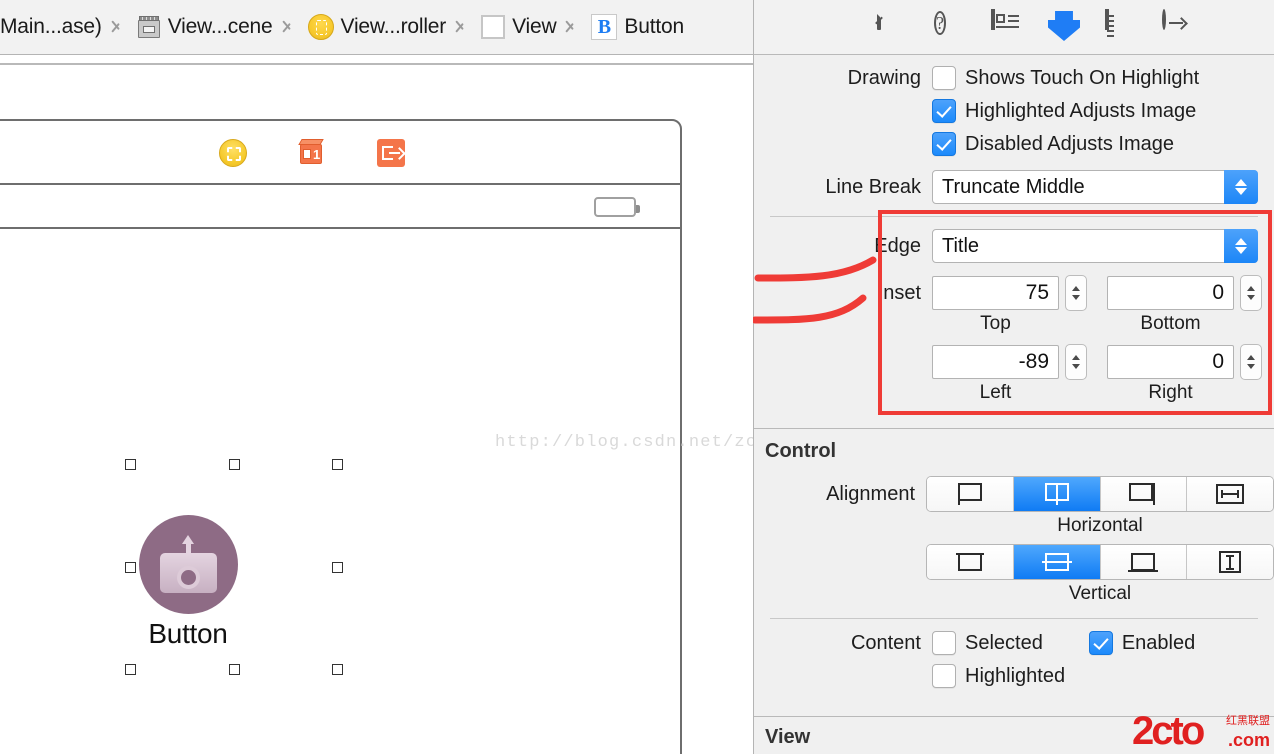 Image resolution: width=1274 pixels, height=754 pixels. Describe the element at coordinates (233, 153) in the screenshot. I see `align-constraint-icon` at that location.